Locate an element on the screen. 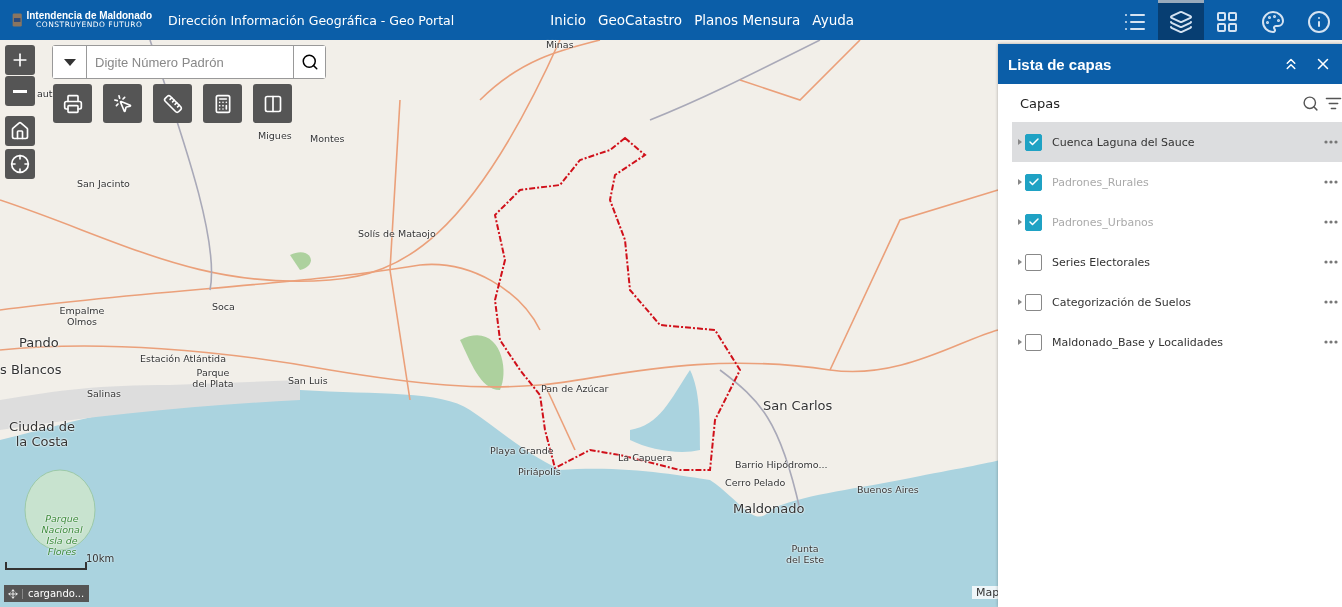 This screenshot has height=607, width=1342. layer-name: Series Electorales is located at coordinates (1101, 262).